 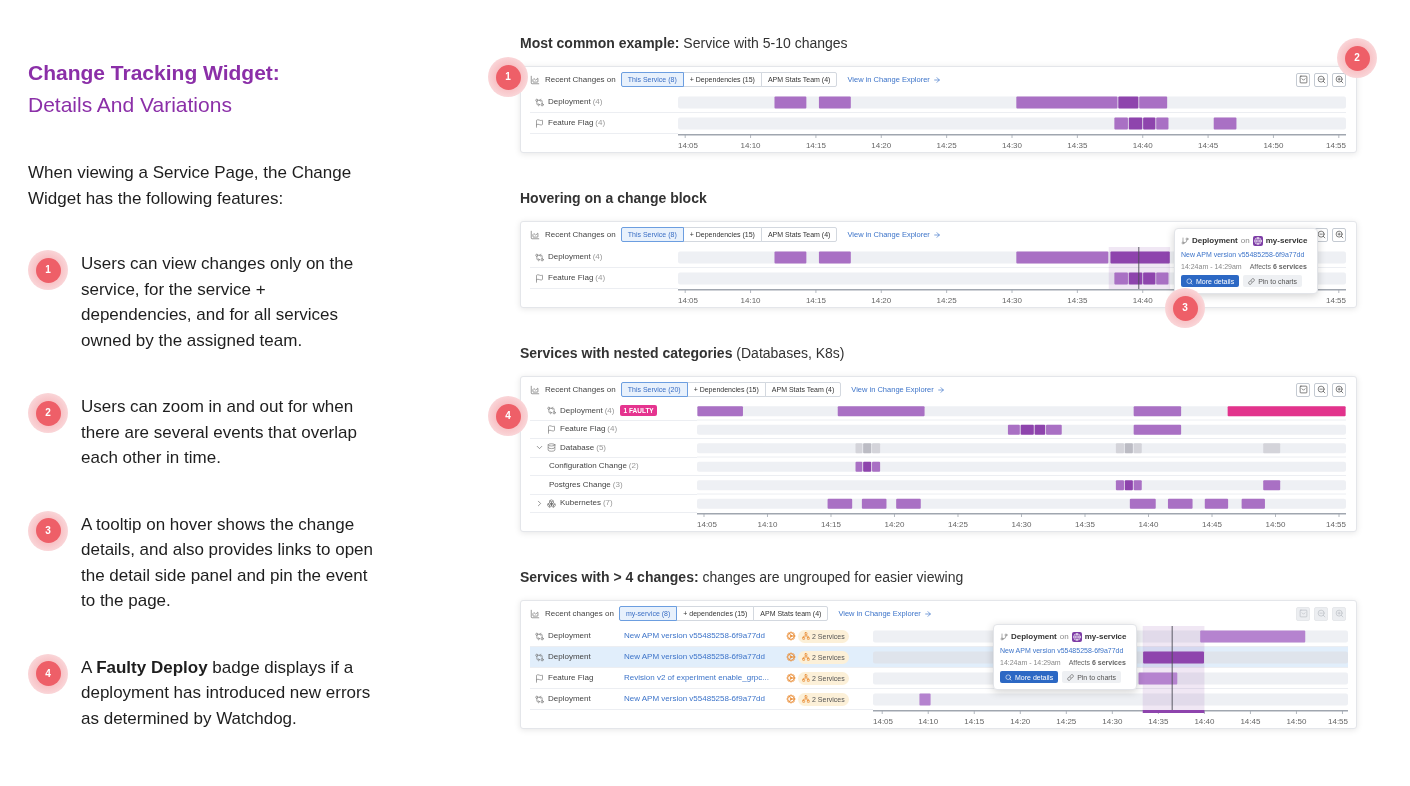 What do you see at coordinates (580, 484) in the screenshot?
I see `row-label: Postgres Change` at bounding box center [580, 484].